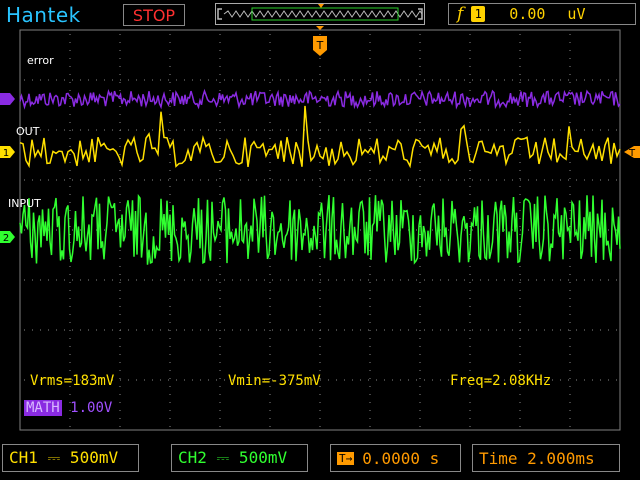 Image resolution: width=640 pixels, height=480 pixels. I want to click on math-trace, so click(320, 99).